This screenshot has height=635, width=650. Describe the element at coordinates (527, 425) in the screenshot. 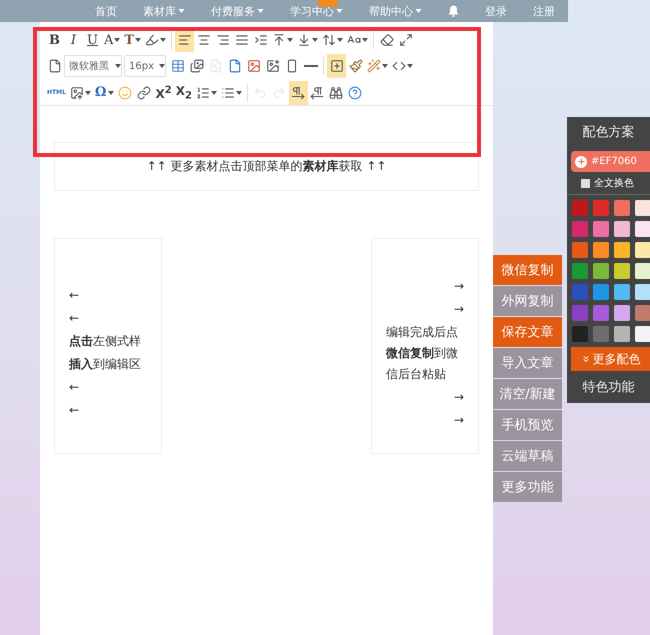

I see `side-button: 手机预览` at that location.